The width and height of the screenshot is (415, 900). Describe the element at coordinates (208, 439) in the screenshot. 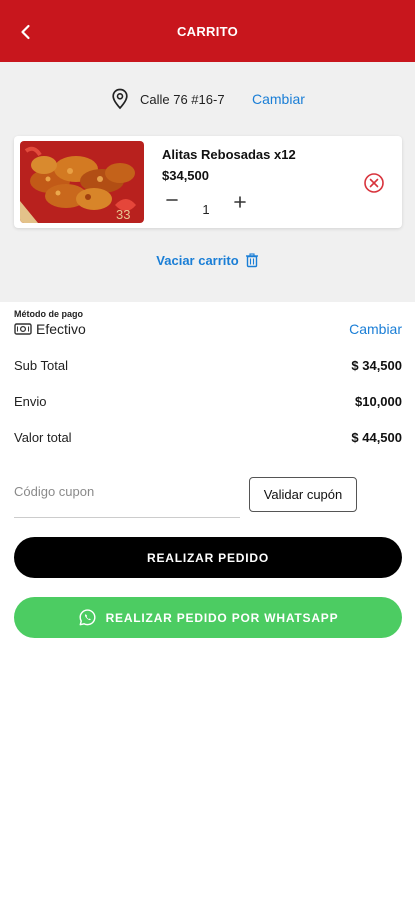

I see `total-row: Valor total $ 44,500` at that location.